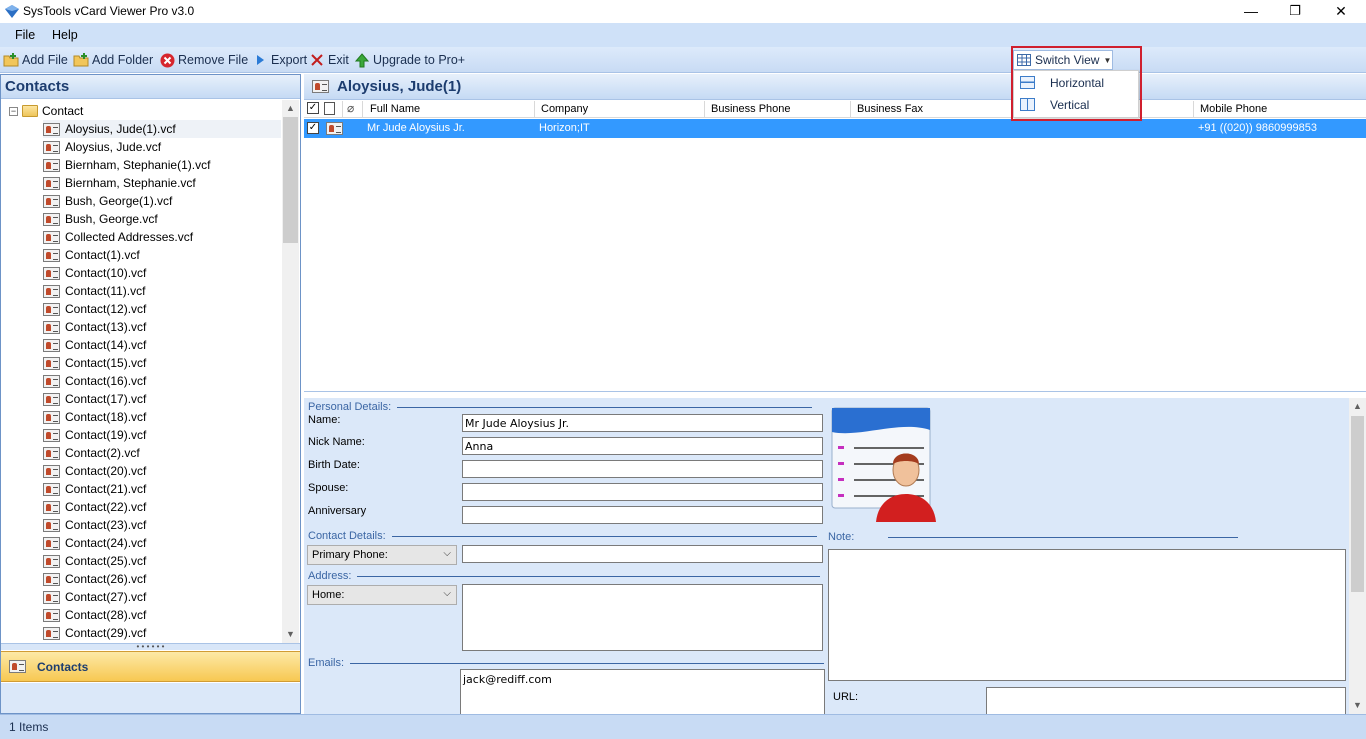 This screenshot has width=1366, height=739. What do you see at coordinates (329, 60) in the screenshot?
I see `exit-button: Exit` at bounding box center [329, 60].